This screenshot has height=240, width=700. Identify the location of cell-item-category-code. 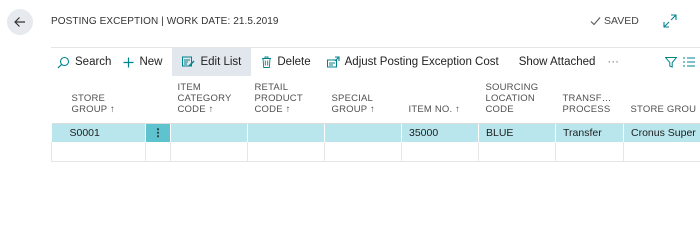
(209, 132).